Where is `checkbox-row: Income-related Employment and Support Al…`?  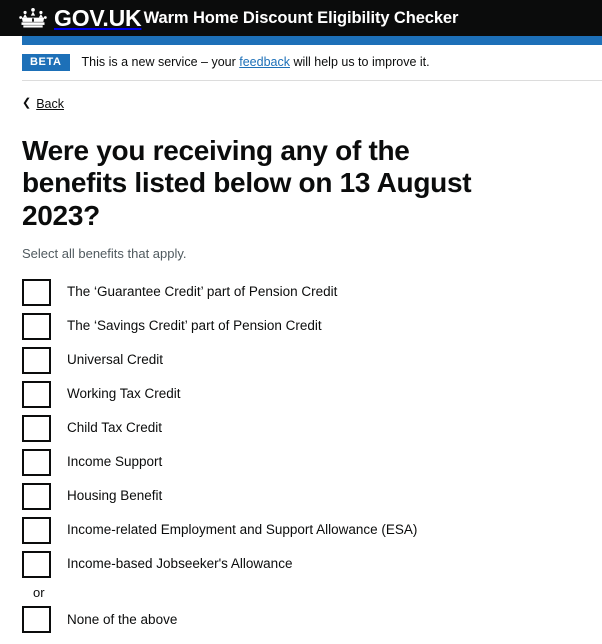 checkbox-row: Income-related Employment and Support Al… is located at coordinates (301, 530).